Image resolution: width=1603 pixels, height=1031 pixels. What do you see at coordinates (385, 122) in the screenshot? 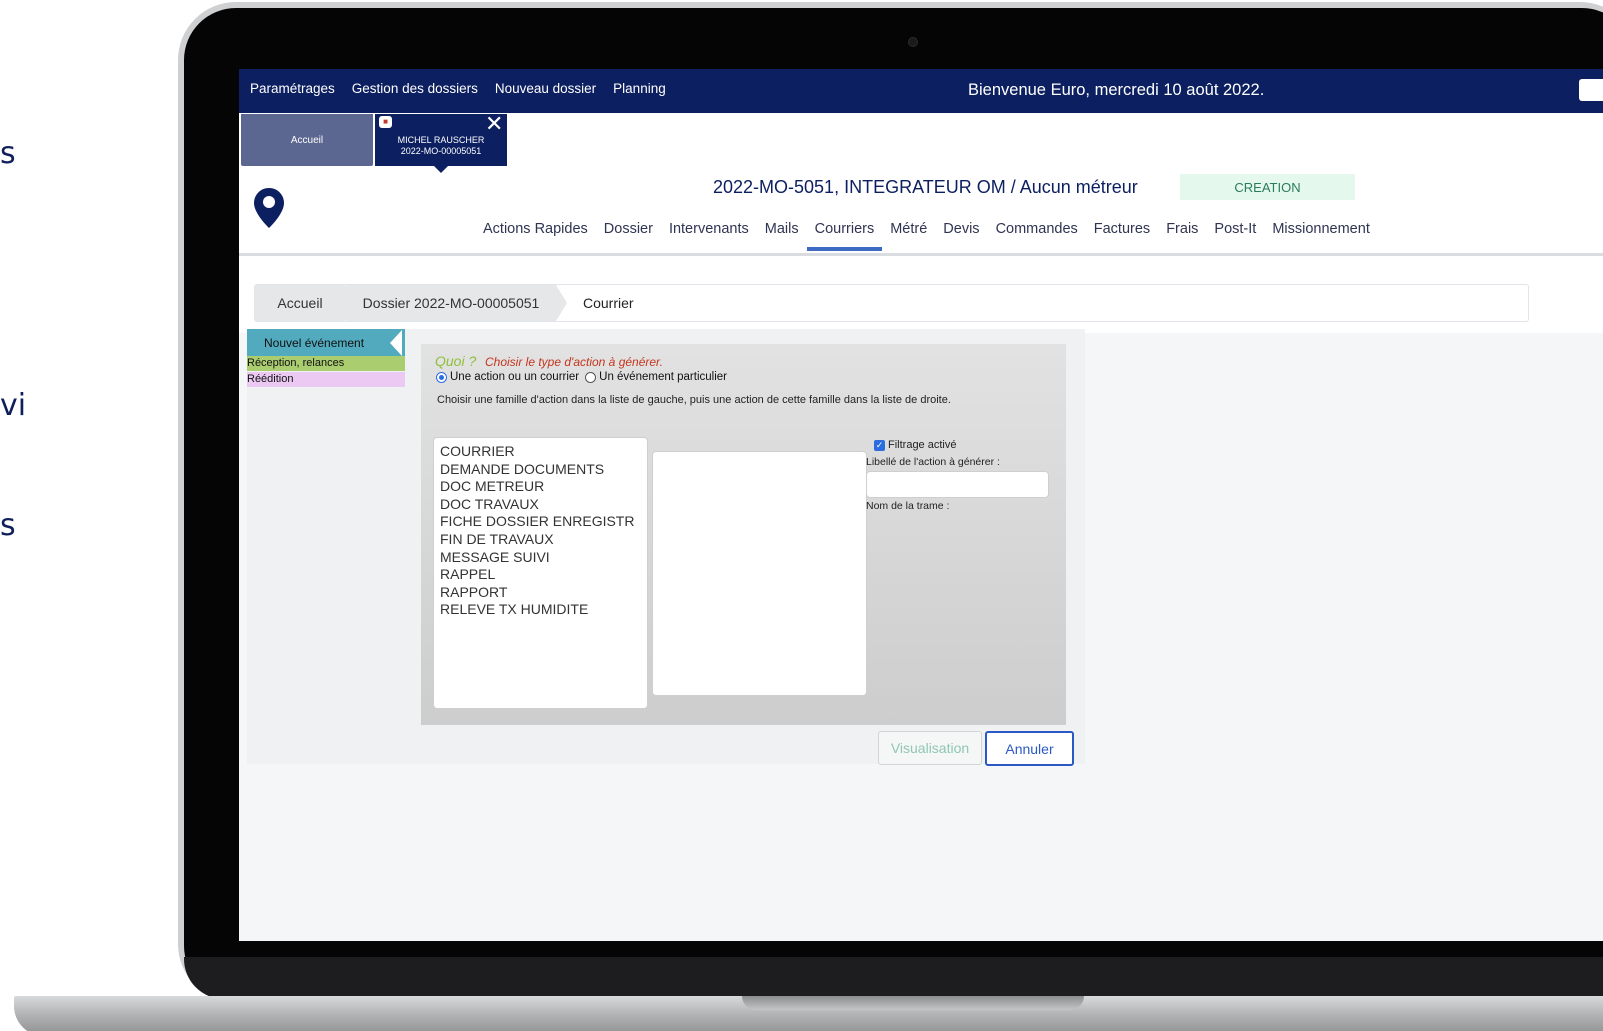
I see `document-icon: ■` at bounding box center [385, 122].